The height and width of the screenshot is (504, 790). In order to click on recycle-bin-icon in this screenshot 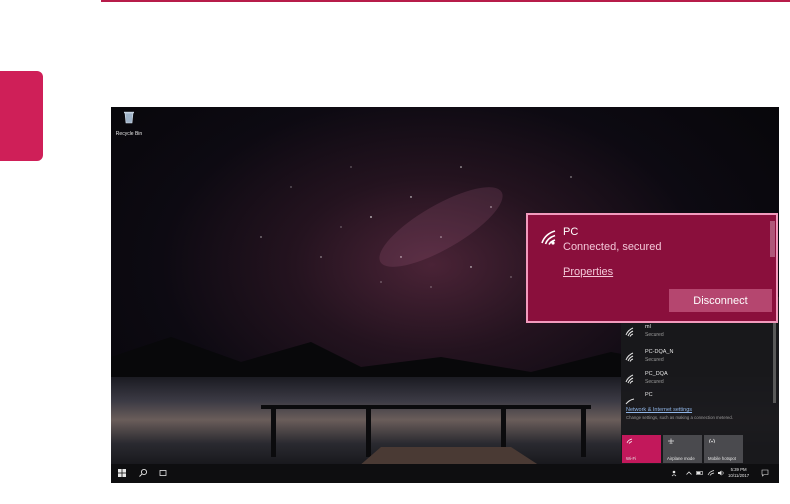, I will do `click(129, 117)`.